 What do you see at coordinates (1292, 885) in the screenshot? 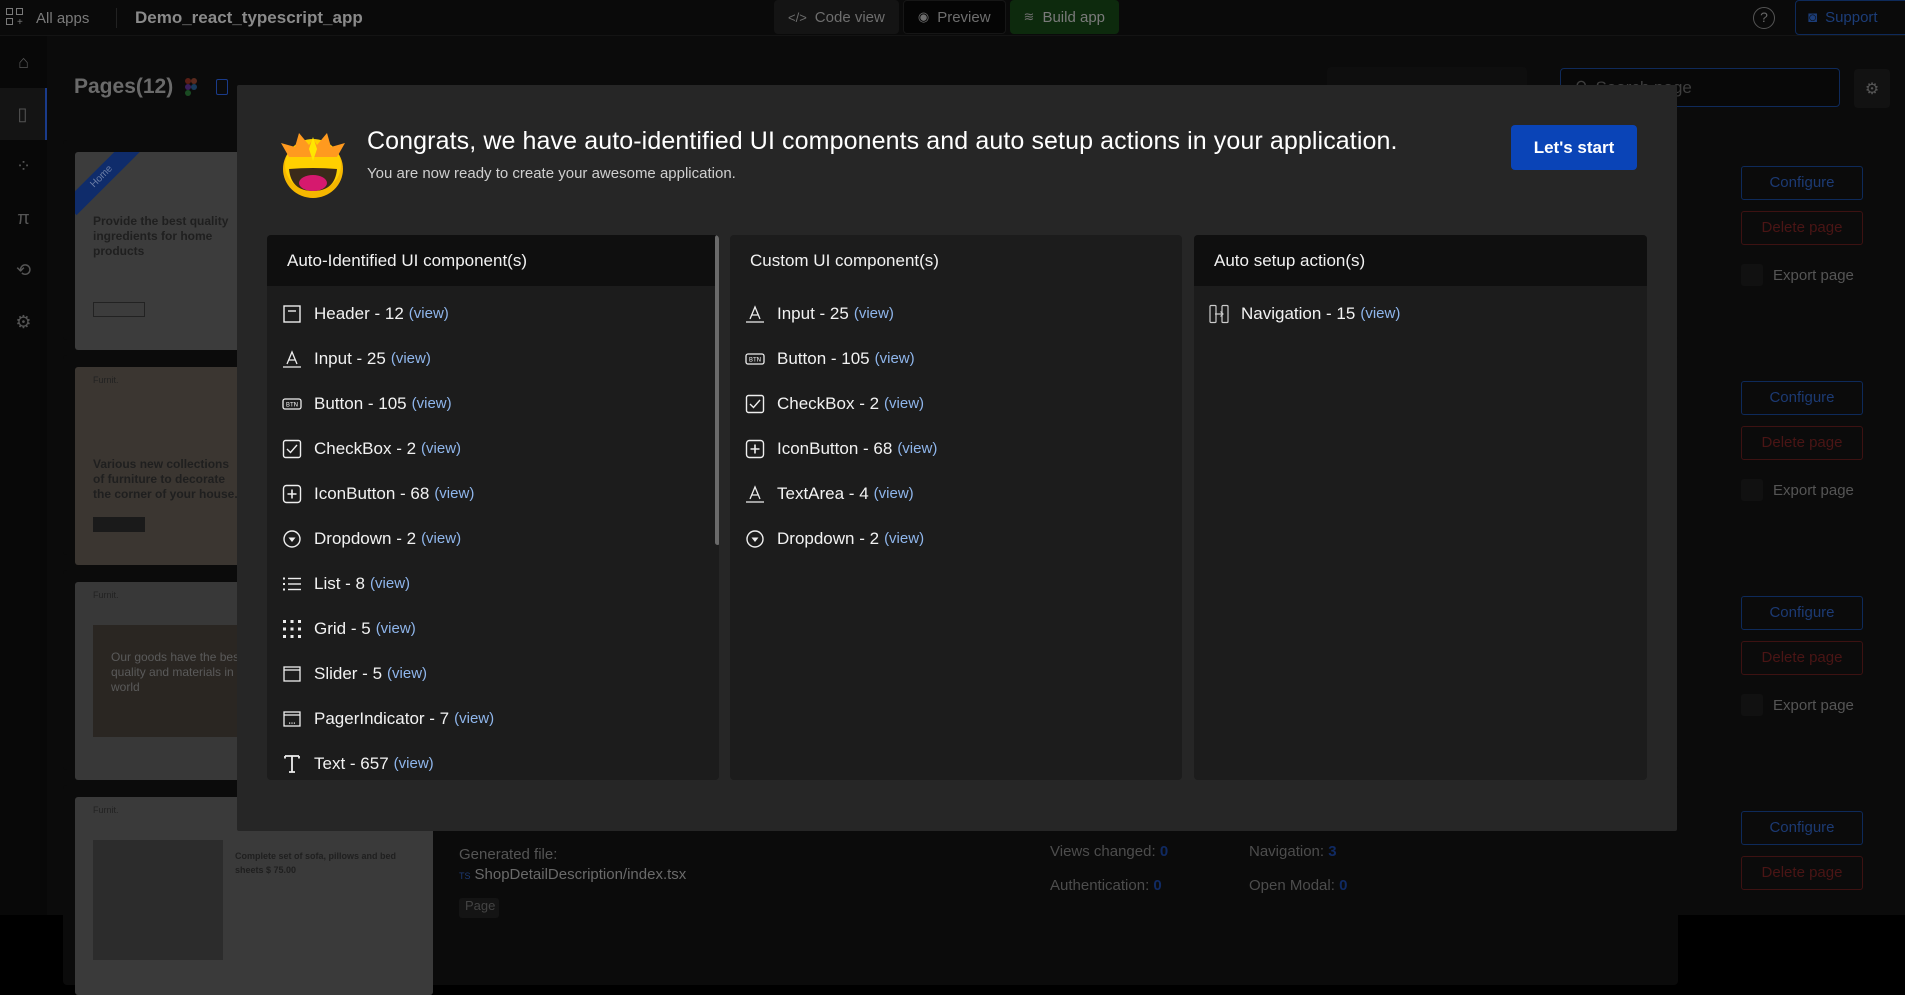
I see `stat-label: Open Modal:` at bounding box center [1292, 885].